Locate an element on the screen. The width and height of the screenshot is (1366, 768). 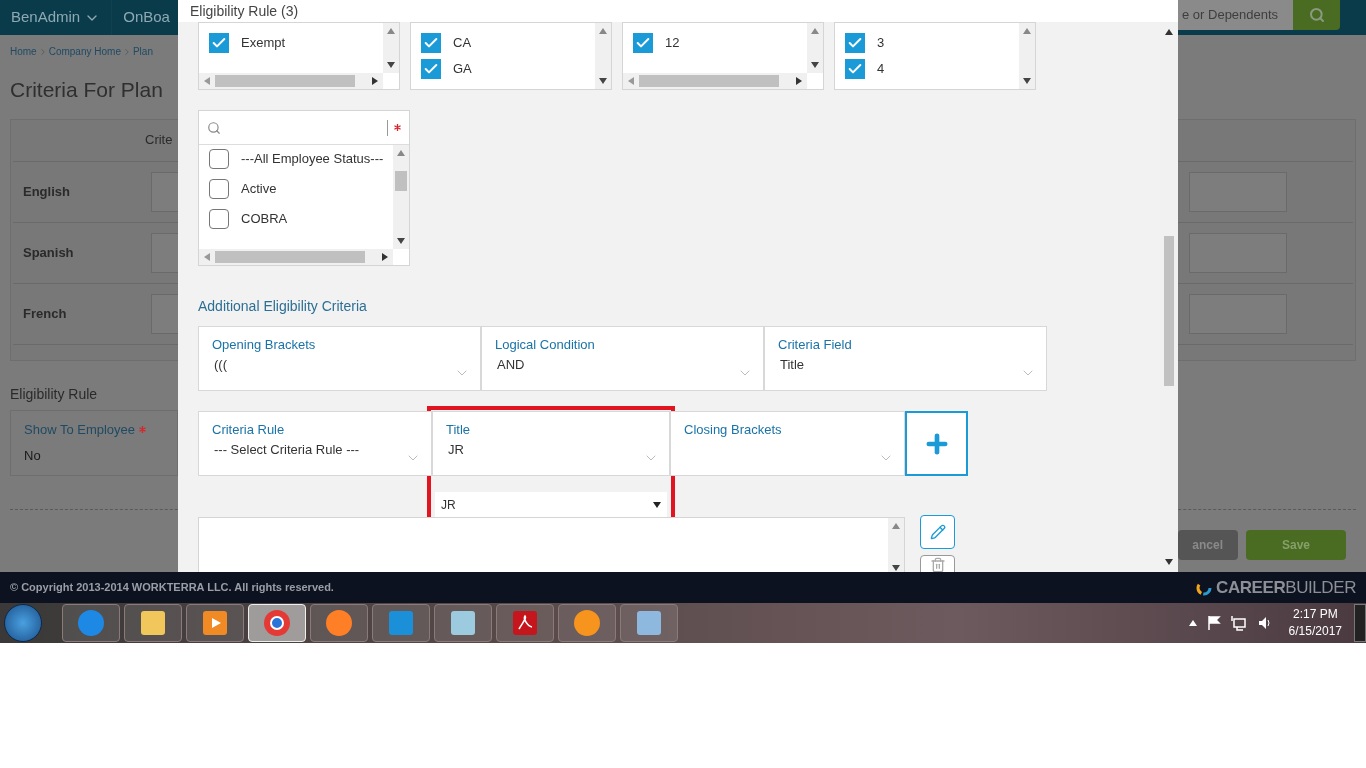
field-label: Show To Employee is located at coordinates (80, 429).